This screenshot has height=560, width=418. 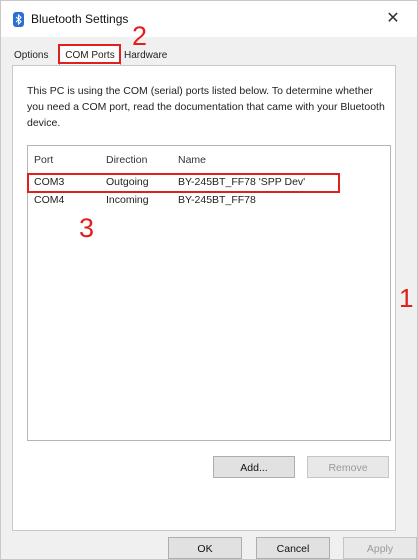 I want to click on window-title: Bluetooth Settings, so click(x=80, y=19).